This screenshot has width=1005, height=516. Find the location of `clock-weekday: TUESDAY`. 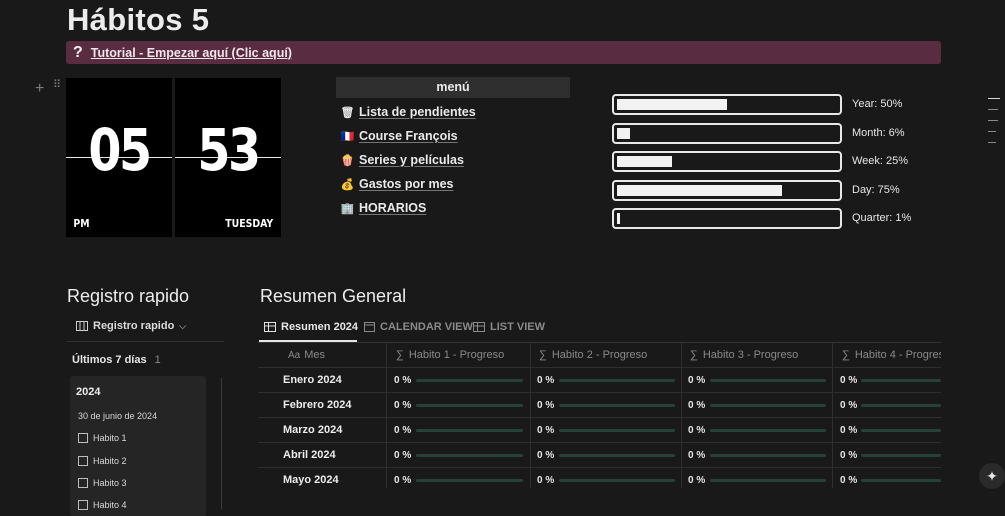

clock-weekday: TUESDAY is located at coordinates (248, 223).